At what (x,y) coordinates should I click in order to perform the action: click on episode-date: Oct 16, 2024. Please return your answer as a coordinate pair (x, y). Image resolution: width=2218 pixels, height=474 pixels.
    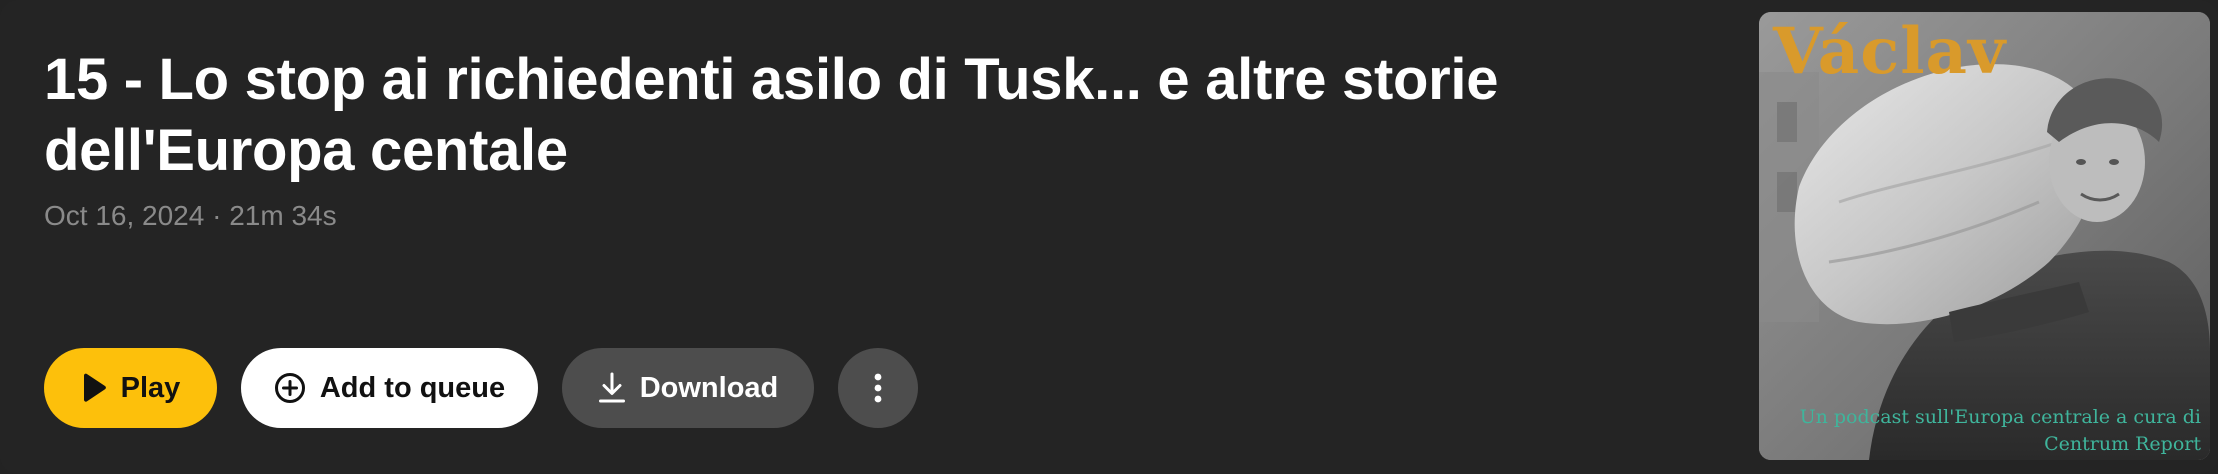
    Looking at the image, I should click on (124, 215).